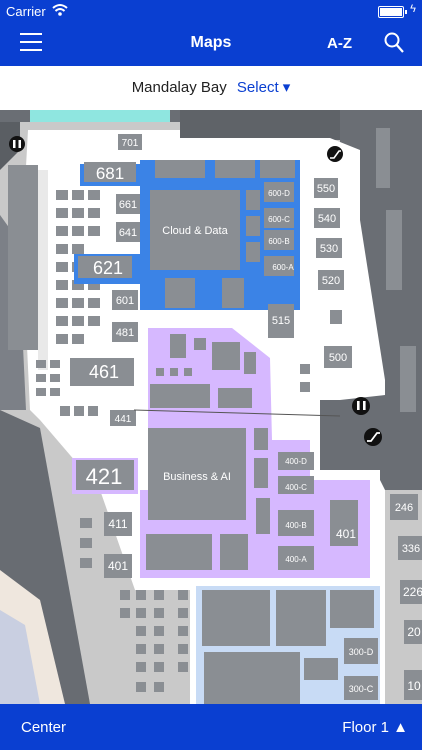  What do you see at coordinates (108, 268) in the screenshot?
I see `room-621: 621` at bounding box center [108, 268].